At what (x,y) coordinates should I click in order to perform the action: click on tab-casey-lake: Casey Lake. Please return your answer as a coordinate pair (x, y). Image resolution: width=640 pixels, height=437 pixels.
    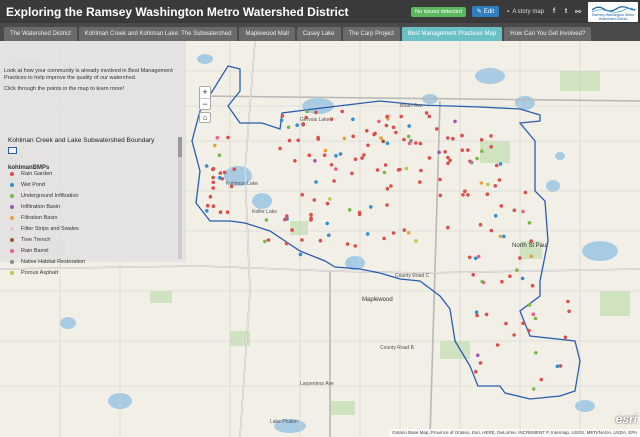
    Looking at the image, I should click on (318, 34).